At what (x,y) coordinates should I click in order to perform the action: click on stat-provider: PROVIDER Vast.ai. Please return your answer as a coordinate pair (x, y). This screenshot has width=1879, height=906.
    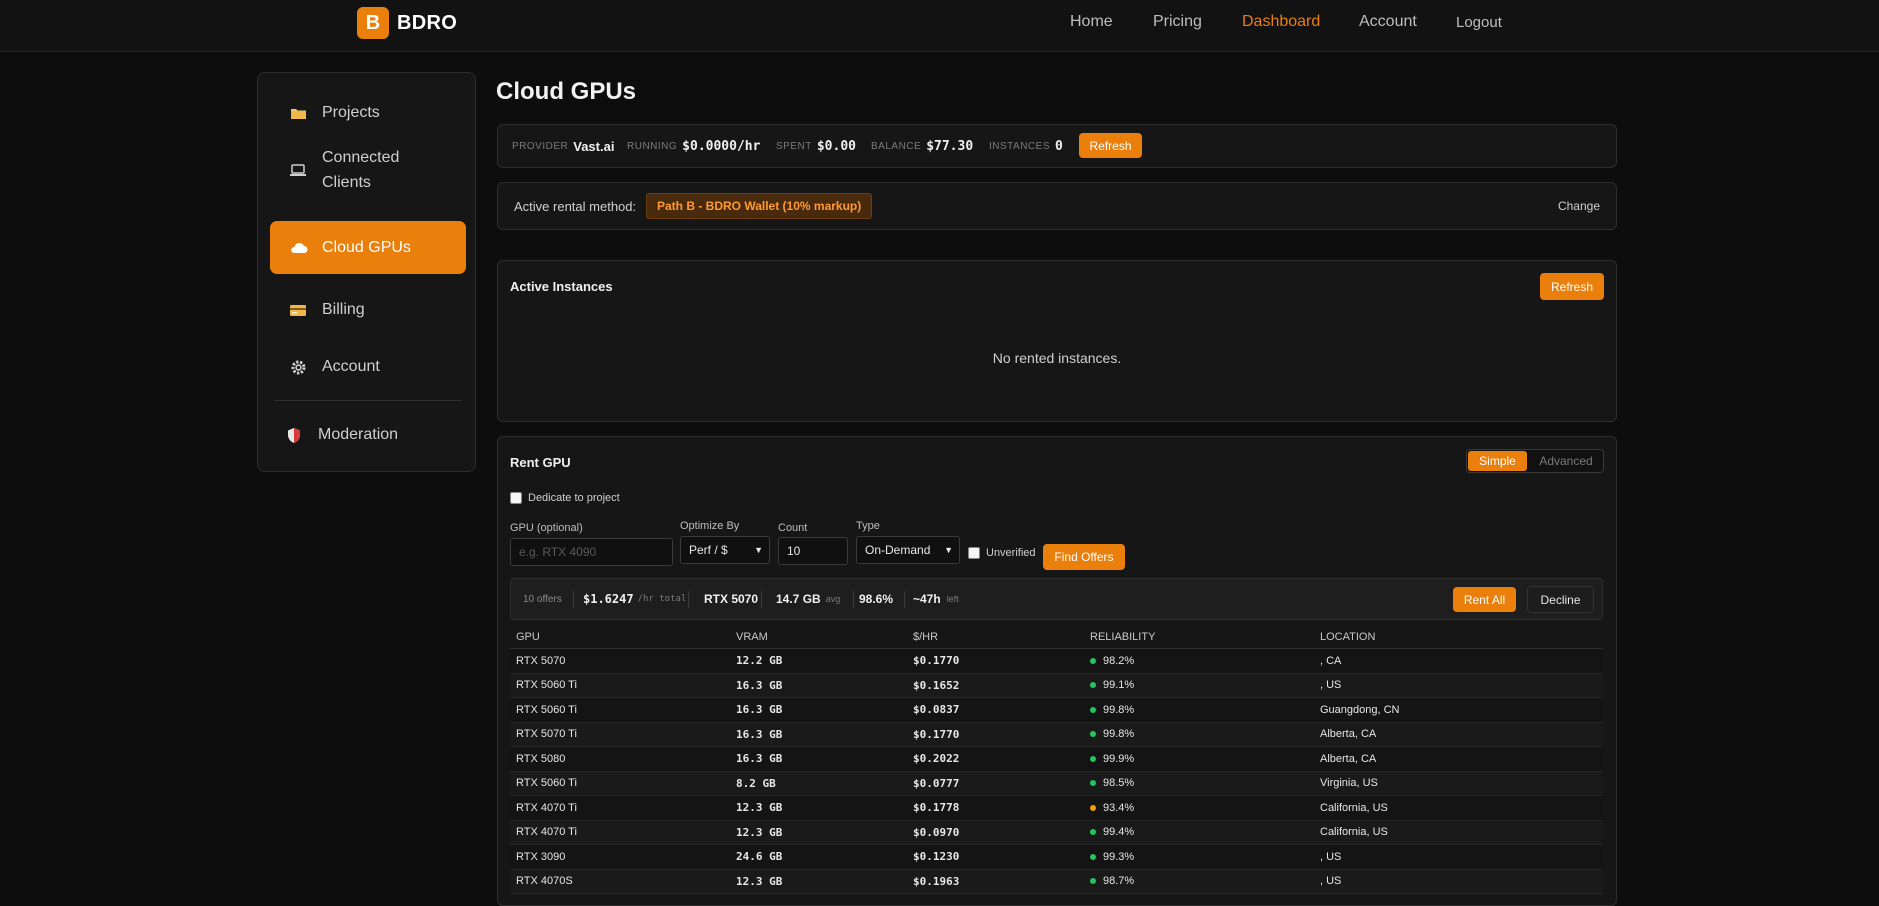
    Looking at the image, I should click on (563, 146).